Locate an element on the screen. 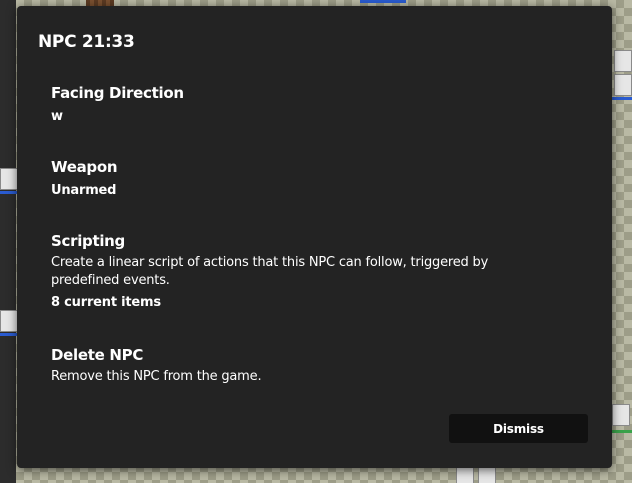  board-dark-area is located at coordinates (8, 241).